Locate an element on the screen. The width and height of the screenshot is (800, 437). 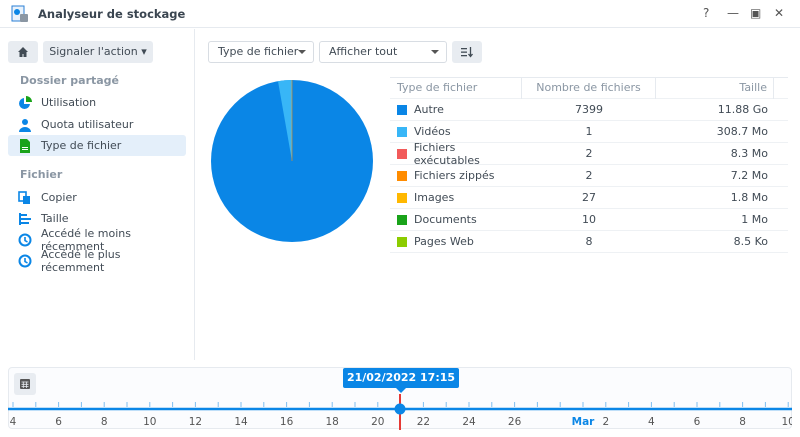
table-row: Autre 7399 11.88 Go is located at coordinates (589, 110).